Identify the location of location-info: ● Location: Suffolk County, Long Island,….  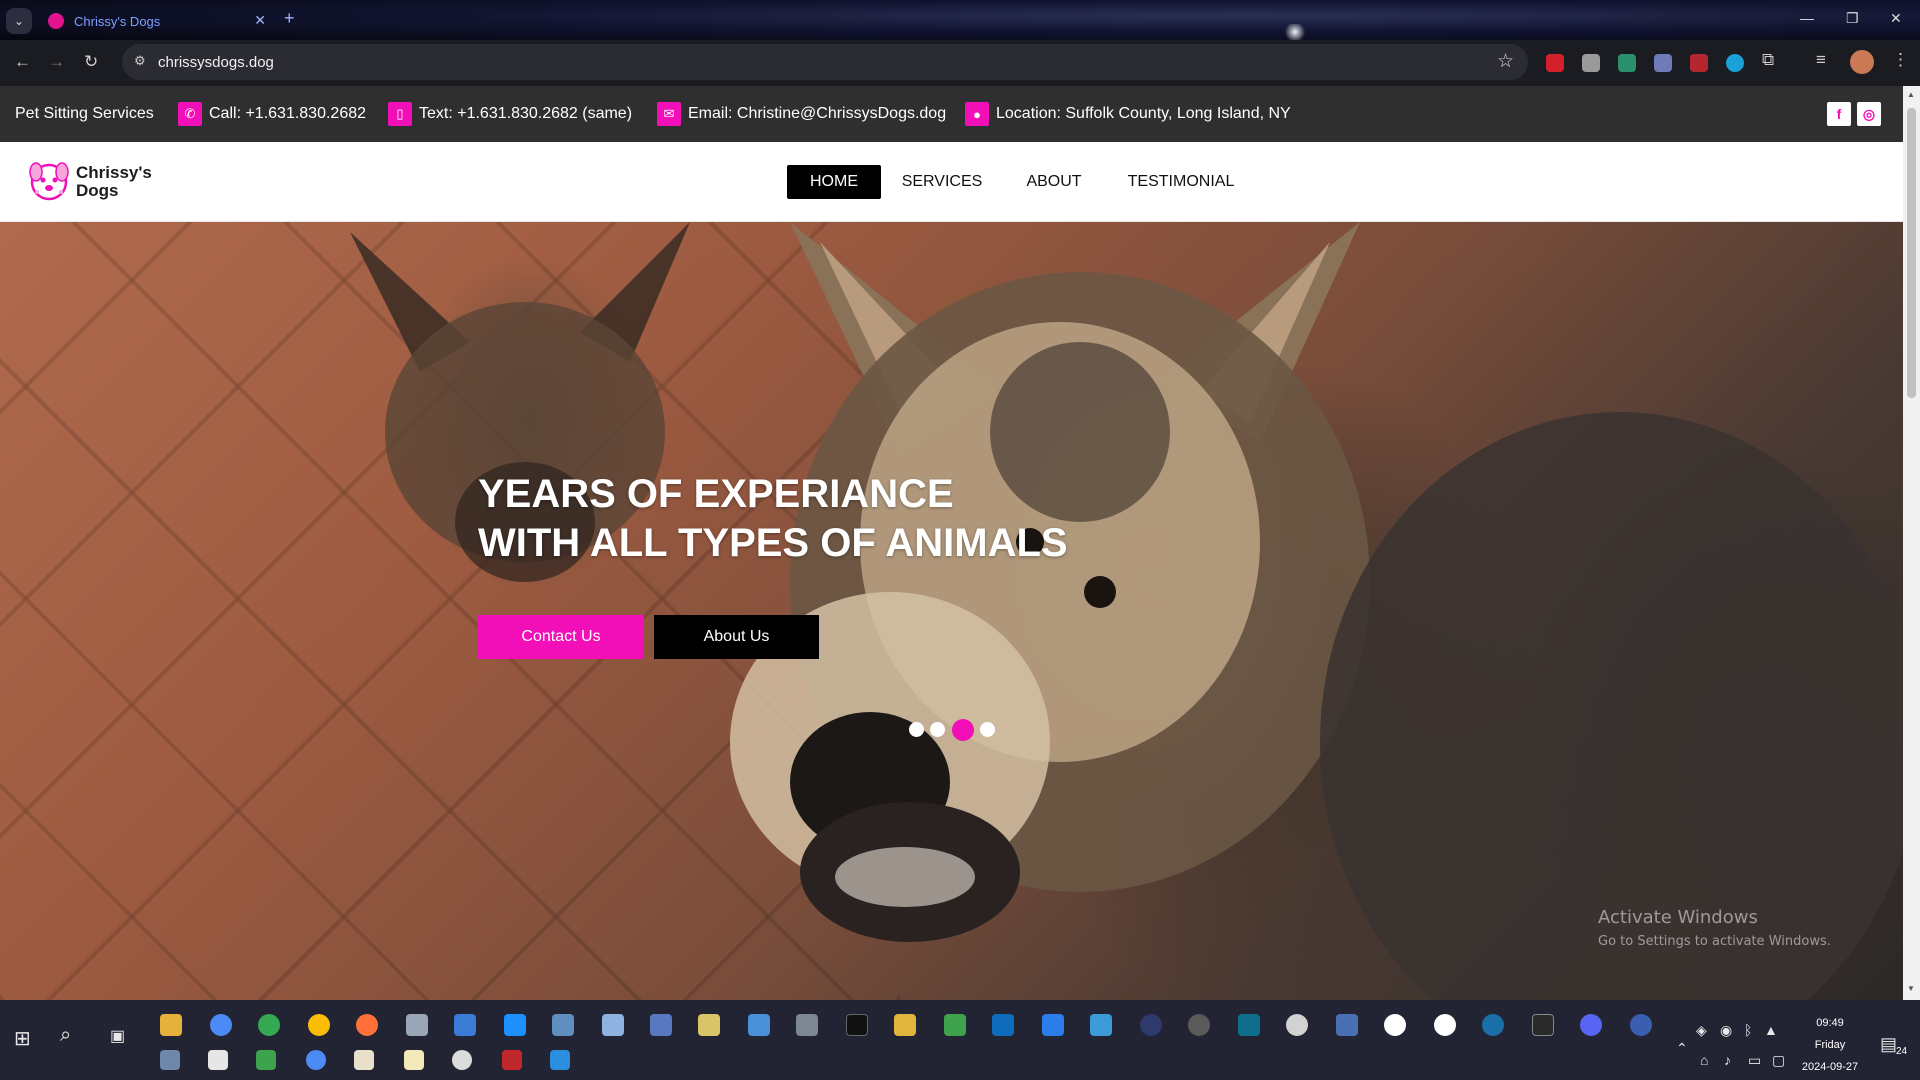
(1128, 114).